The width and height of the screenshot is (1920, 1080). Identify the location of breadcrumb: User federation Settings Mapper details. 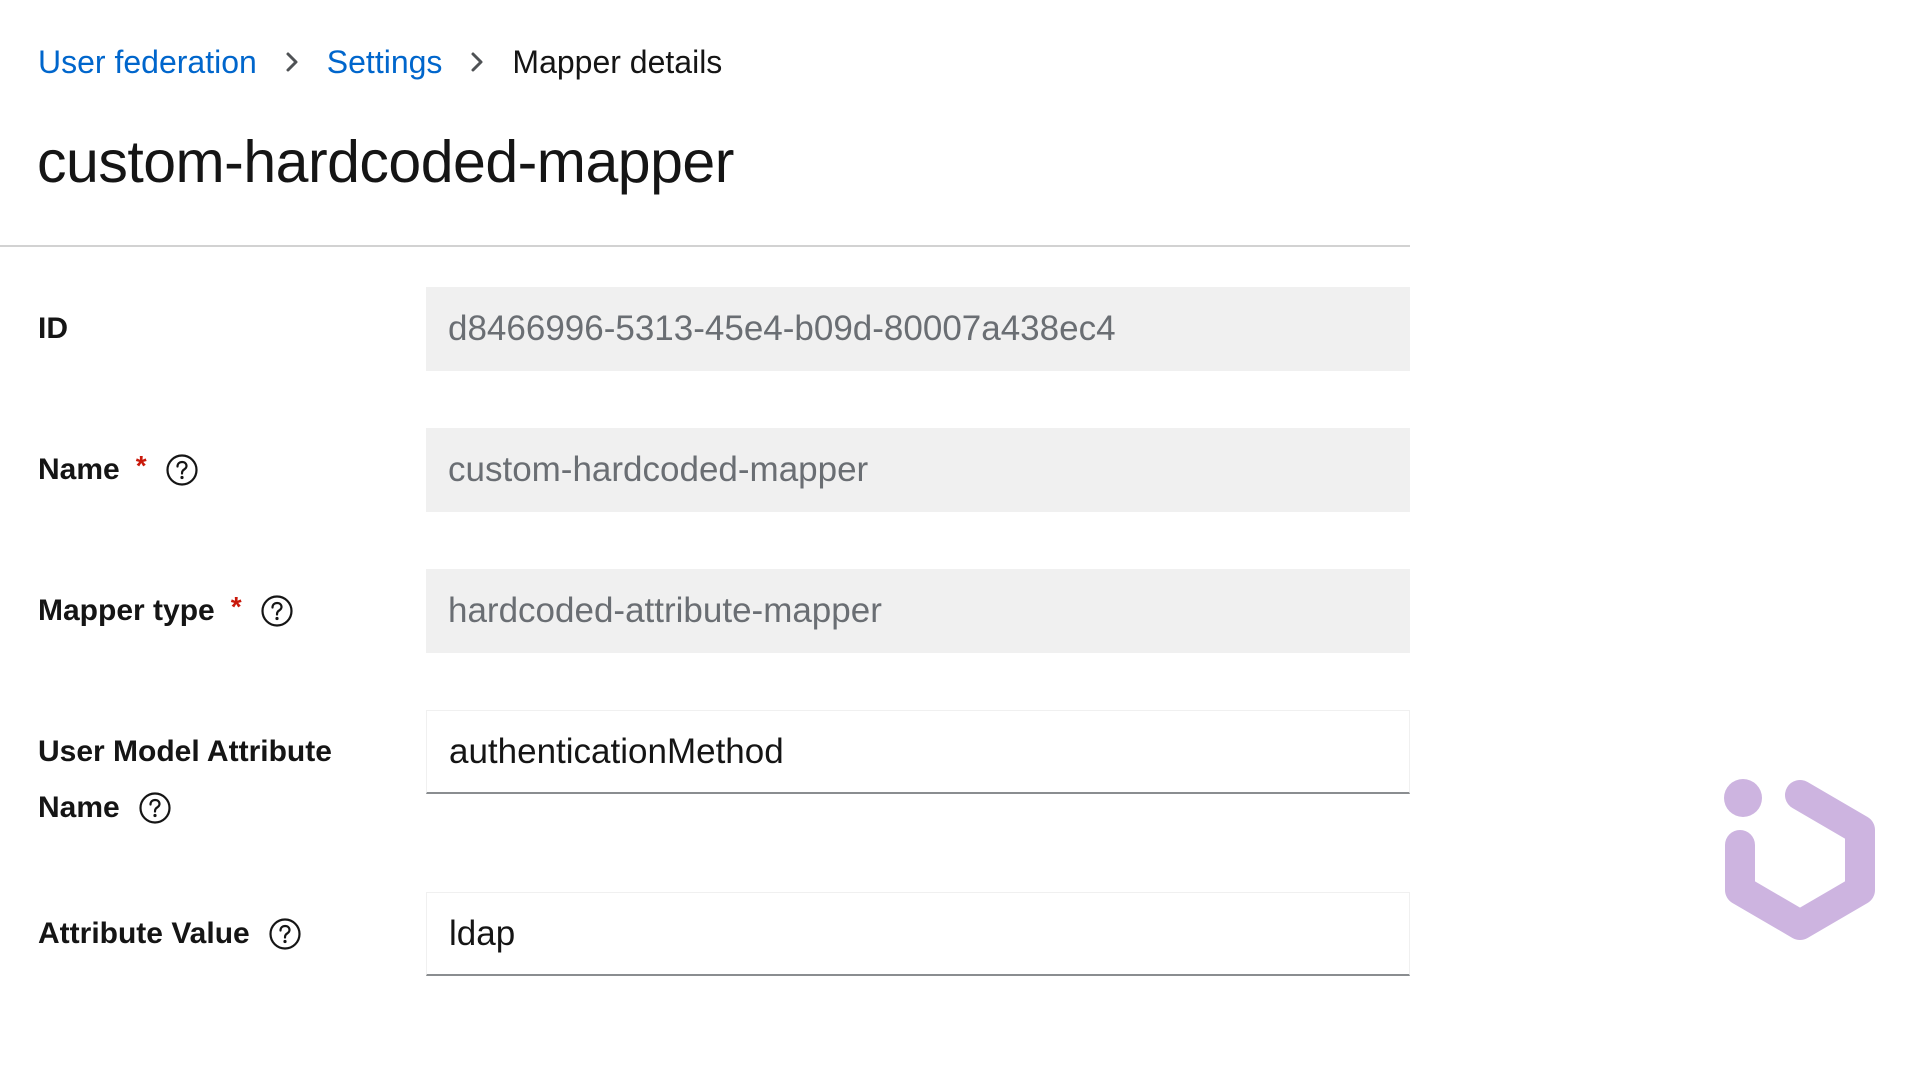
(380, 62).